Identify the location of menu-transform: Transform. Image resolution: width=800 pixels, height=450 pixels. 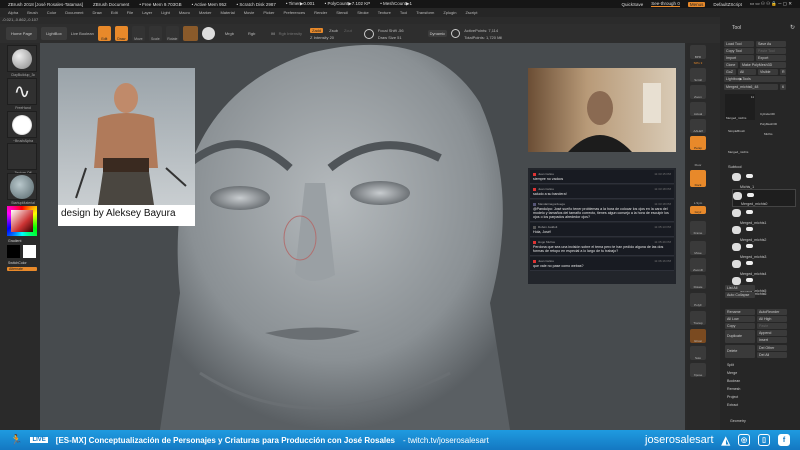
(425, 12).